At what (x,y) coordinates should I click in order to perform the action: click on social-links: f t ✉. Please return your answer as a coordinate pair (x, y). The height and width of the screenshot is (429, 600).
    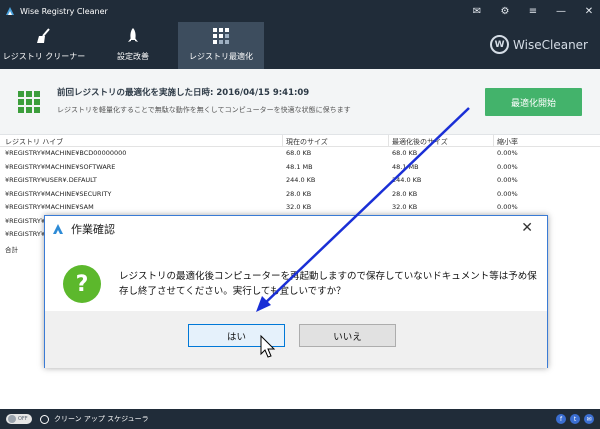
    Looking at the image, I should click on (575, 419).